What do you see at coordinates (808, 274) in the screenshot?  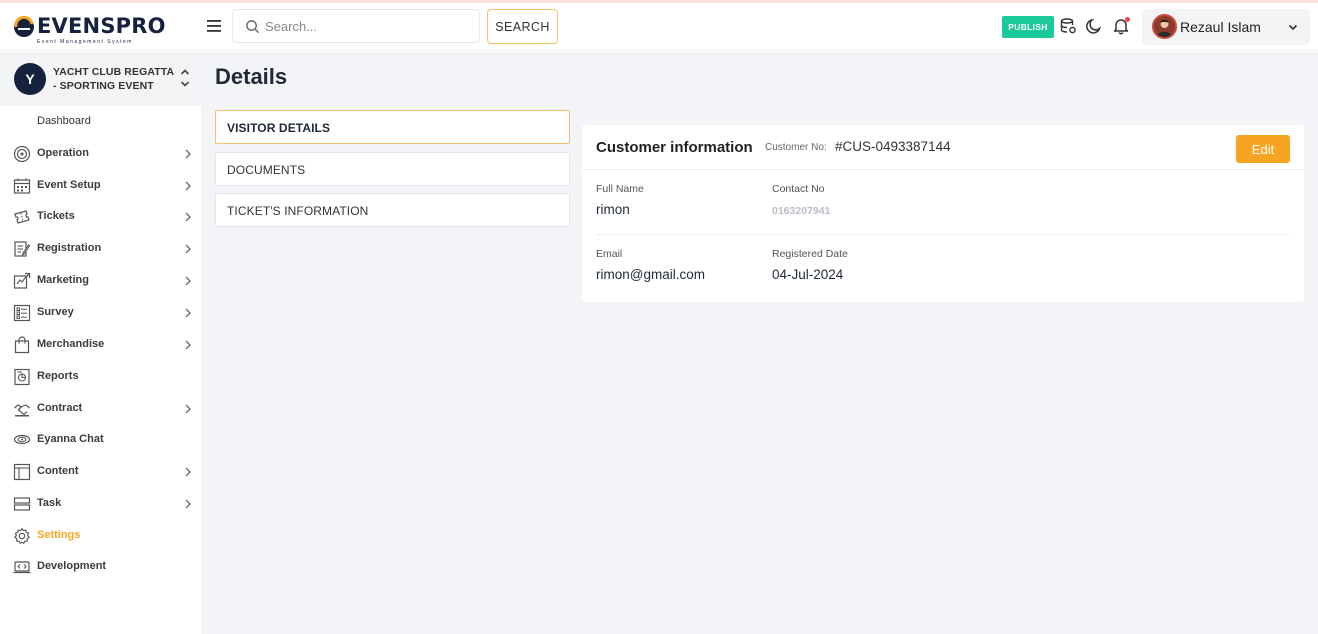 I see `registered-date-value: 04-Jul-2024` at bounding box center [808, 274].